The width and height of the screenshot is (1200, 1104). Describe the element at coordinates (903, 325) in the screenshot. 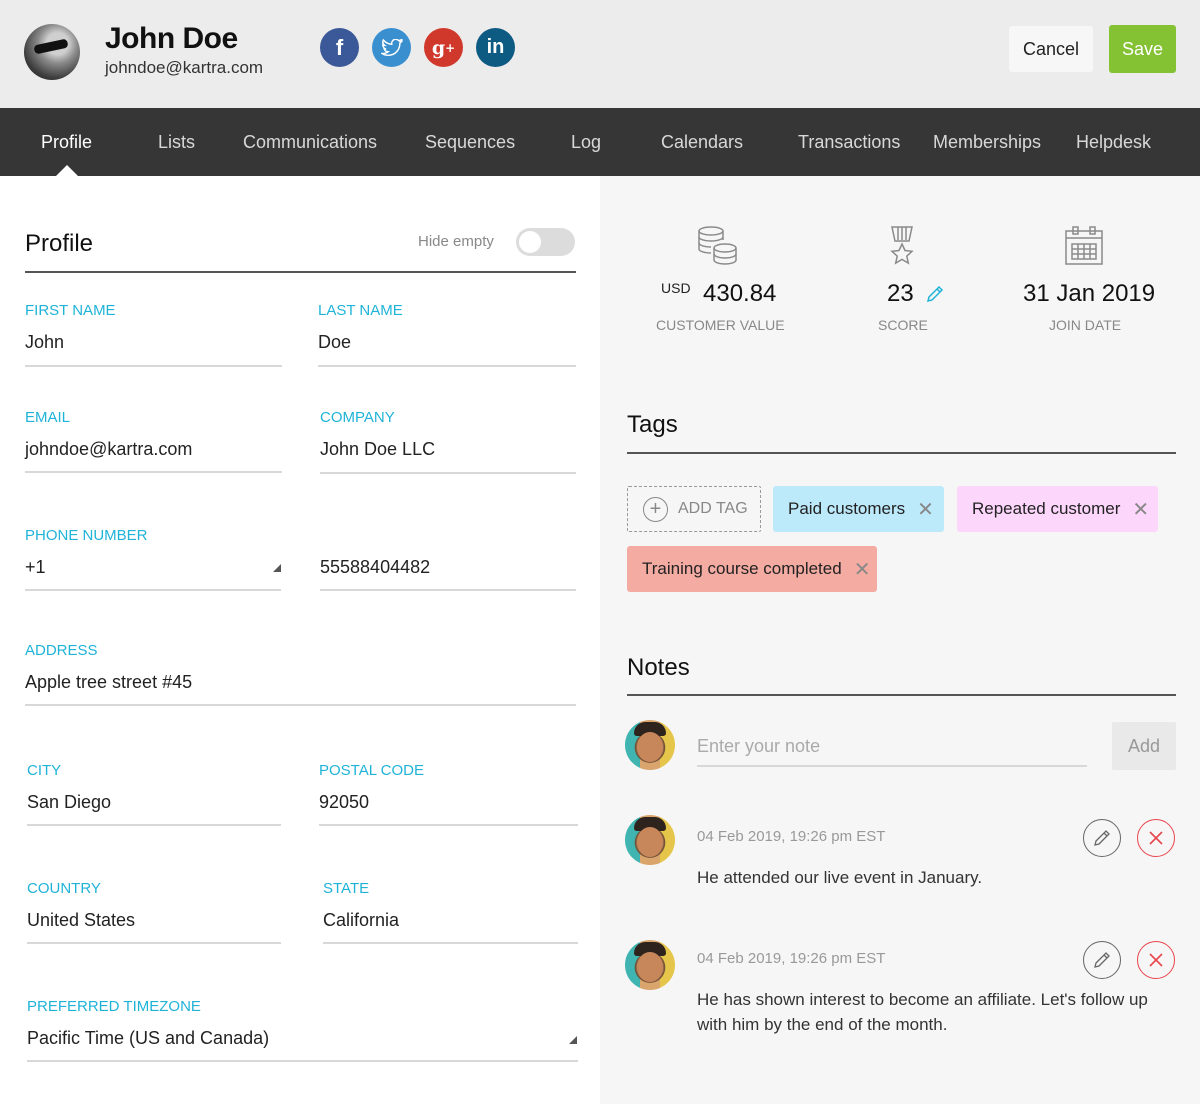

I see `score-label: SCORE` at that location.